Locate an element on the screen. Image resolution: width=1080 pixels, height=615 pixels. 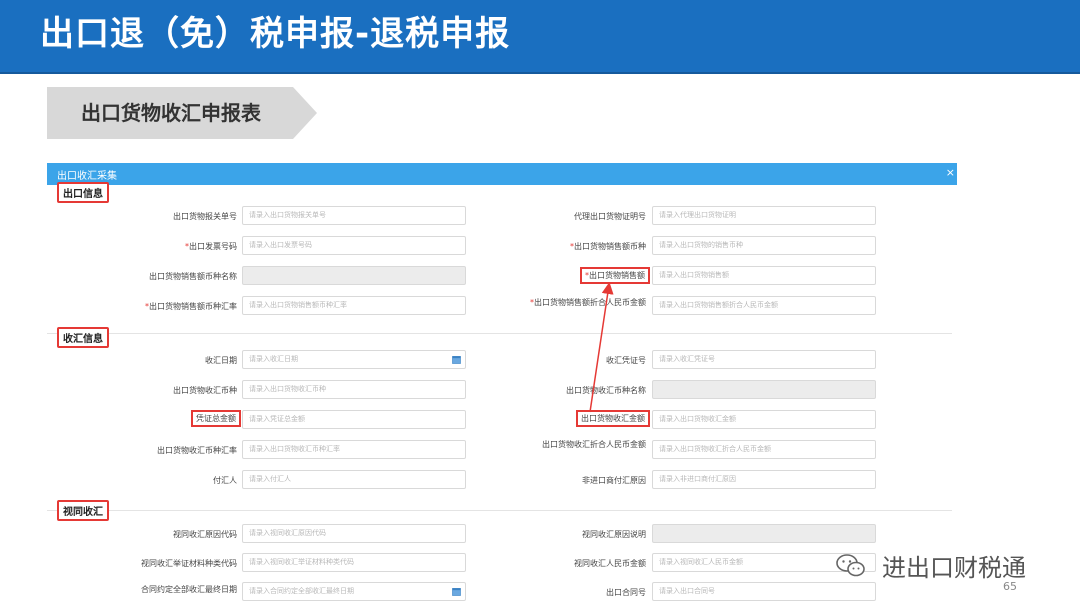
top-banner: 出口退（免）税申报-退税申报 is located at coordinates (540, 37).